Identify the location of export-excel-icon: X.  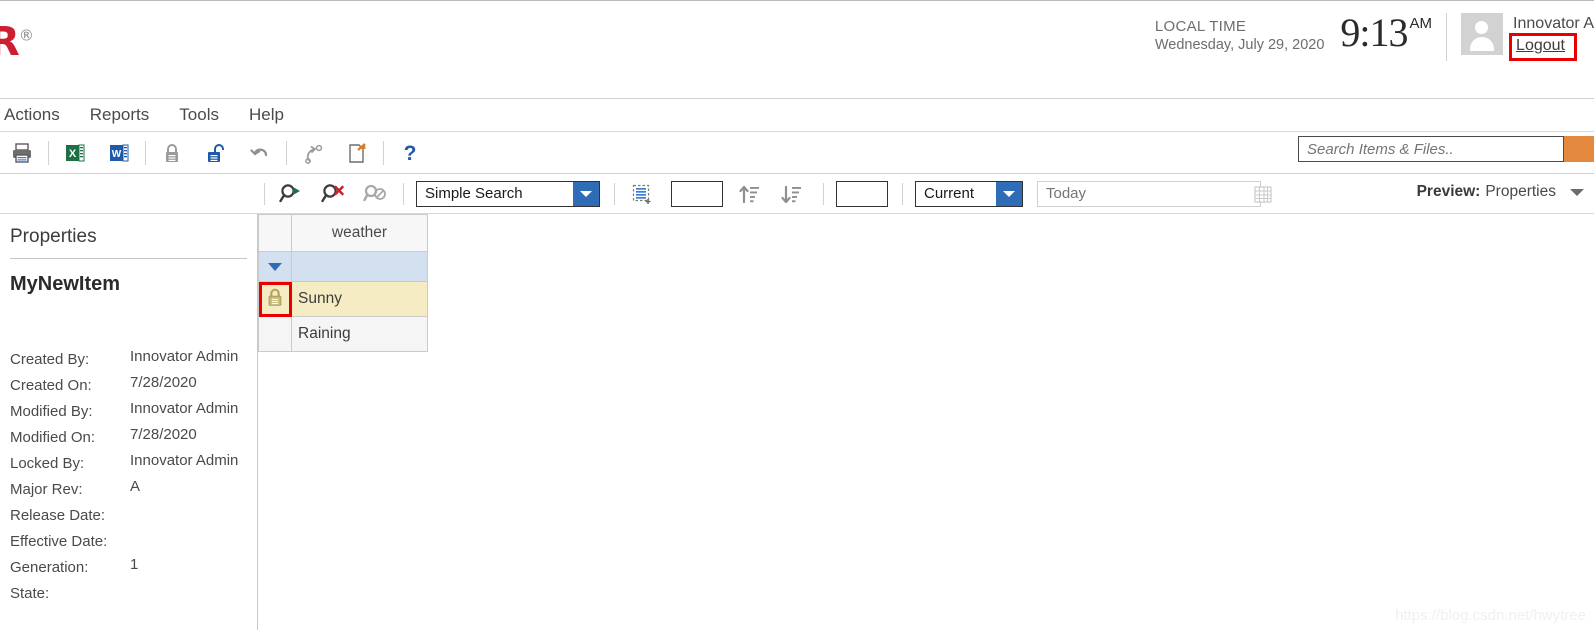
(75, 153).